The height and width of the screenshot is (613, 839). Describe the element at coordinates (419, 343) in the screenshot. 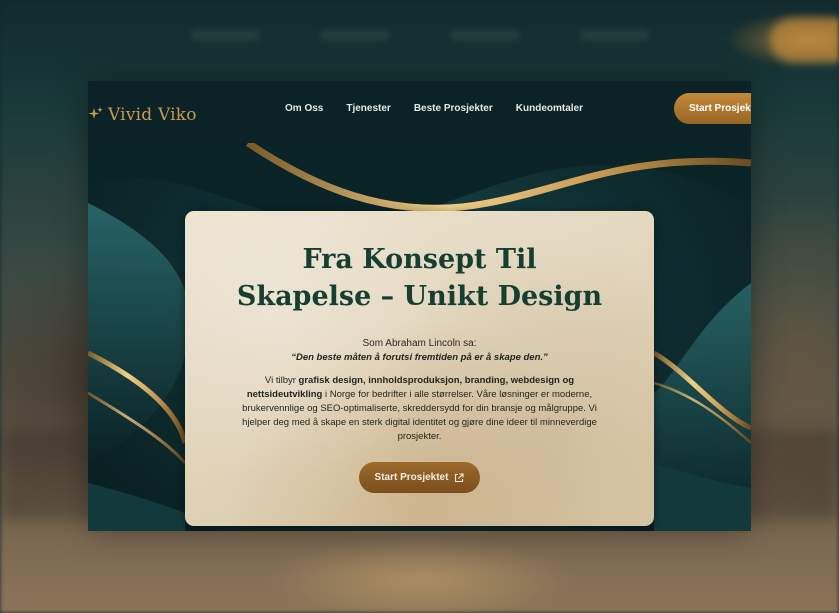

I see `quote-intro: Som Abraham Lincoln sa:` at that location.